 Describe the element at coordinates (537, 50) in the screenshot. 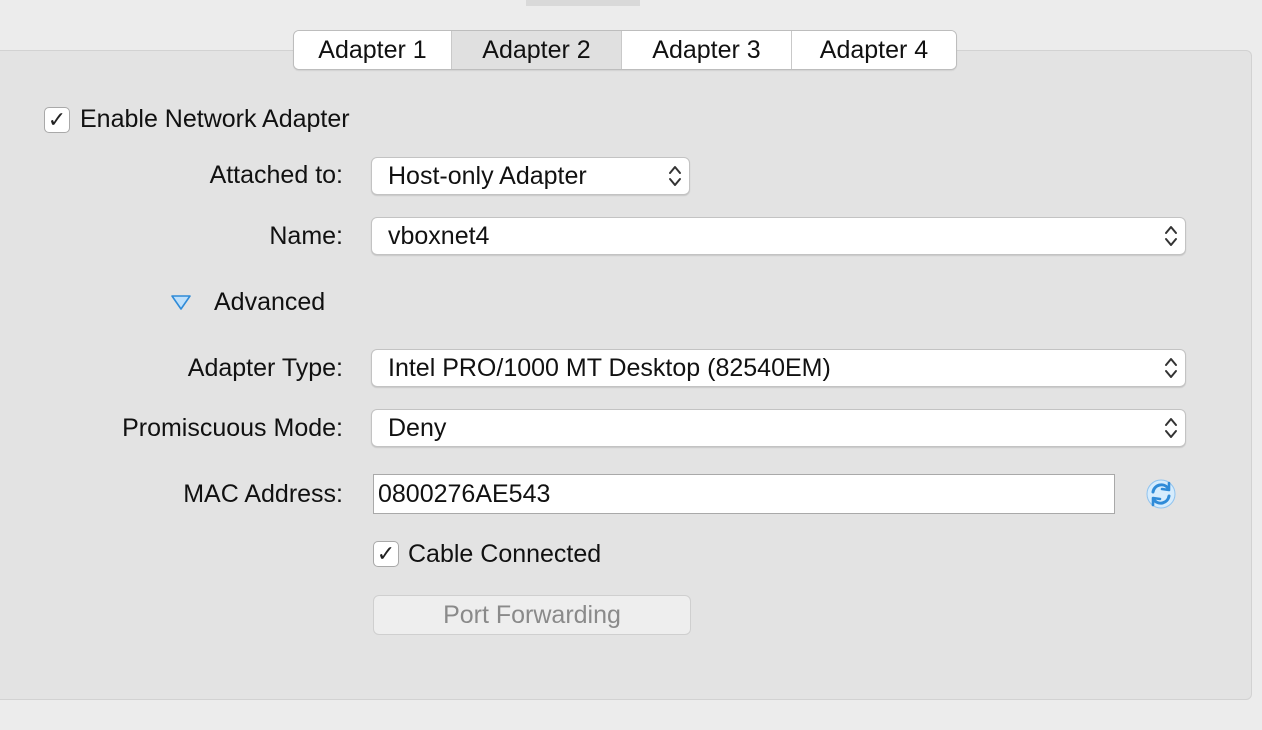

I see `tab-adapter-2: Adapter 2` at that location.